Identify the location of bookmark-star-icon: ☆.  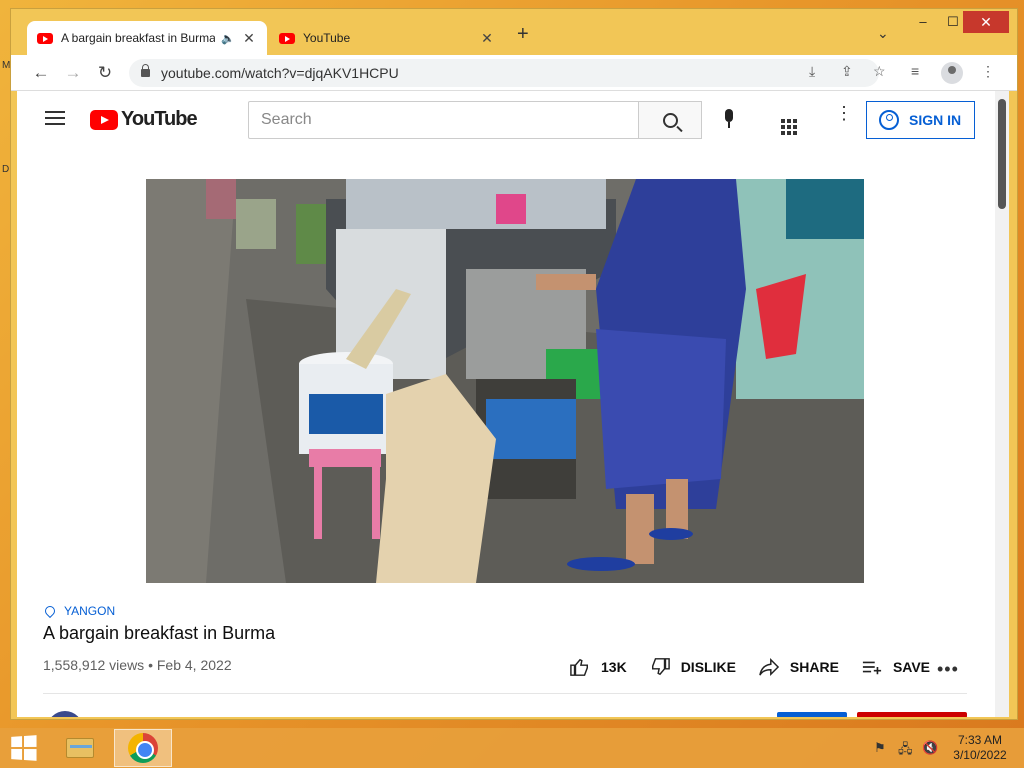
(879, 71).